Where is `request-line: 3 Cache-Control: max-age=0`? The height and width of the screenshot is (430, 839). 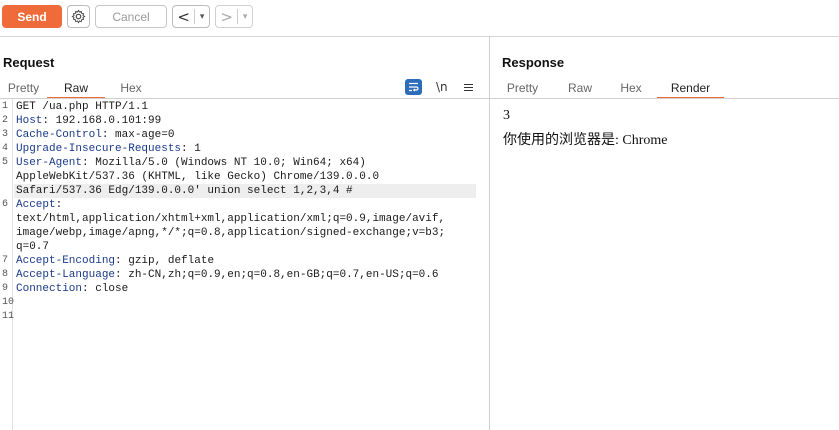
request-line: 3 Cache-Control: max-age=0 is located at coordinates (244, 135).